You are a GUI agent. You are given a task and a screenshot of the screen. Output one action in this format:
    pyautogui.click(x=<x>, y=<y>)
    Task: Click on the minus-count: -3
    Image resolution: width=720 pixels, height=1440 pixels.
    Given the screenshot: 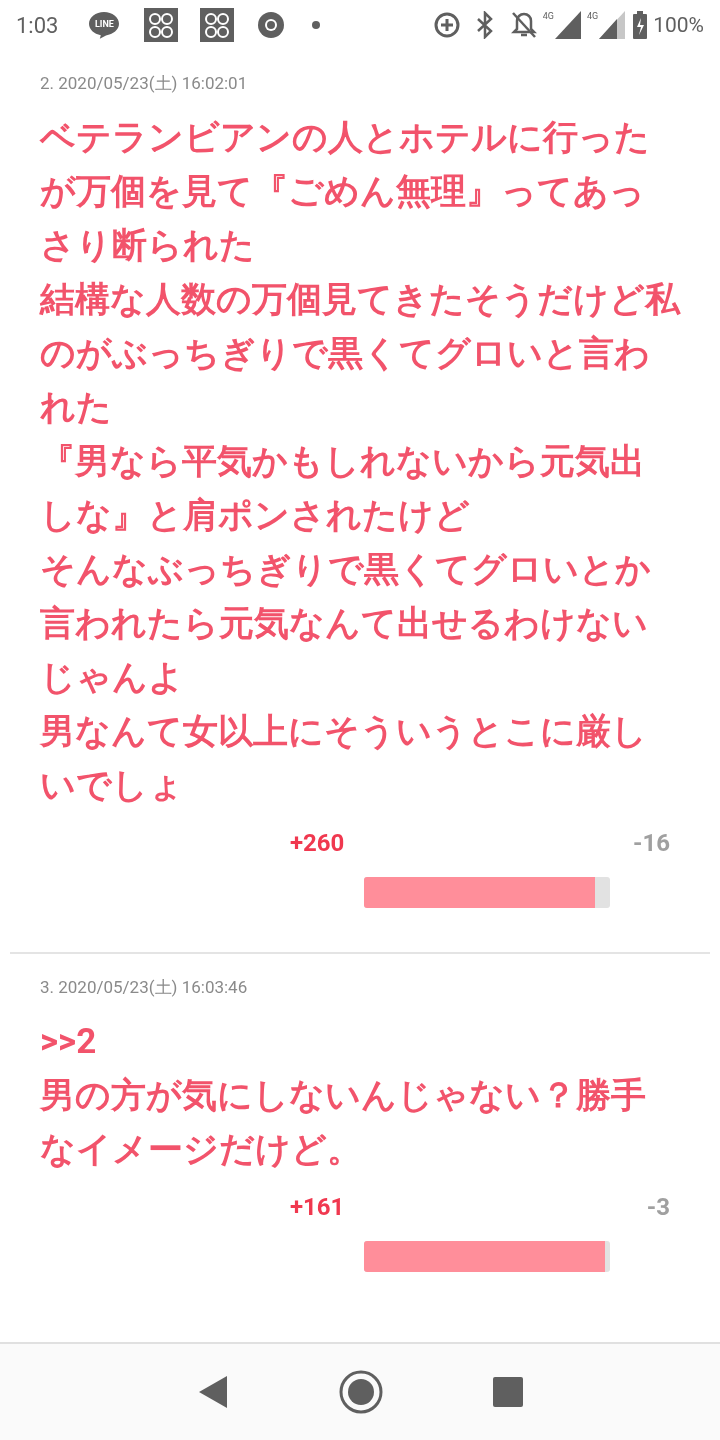 What is the action you would take?
    pyautogui.click(x=658, y=1207)
    